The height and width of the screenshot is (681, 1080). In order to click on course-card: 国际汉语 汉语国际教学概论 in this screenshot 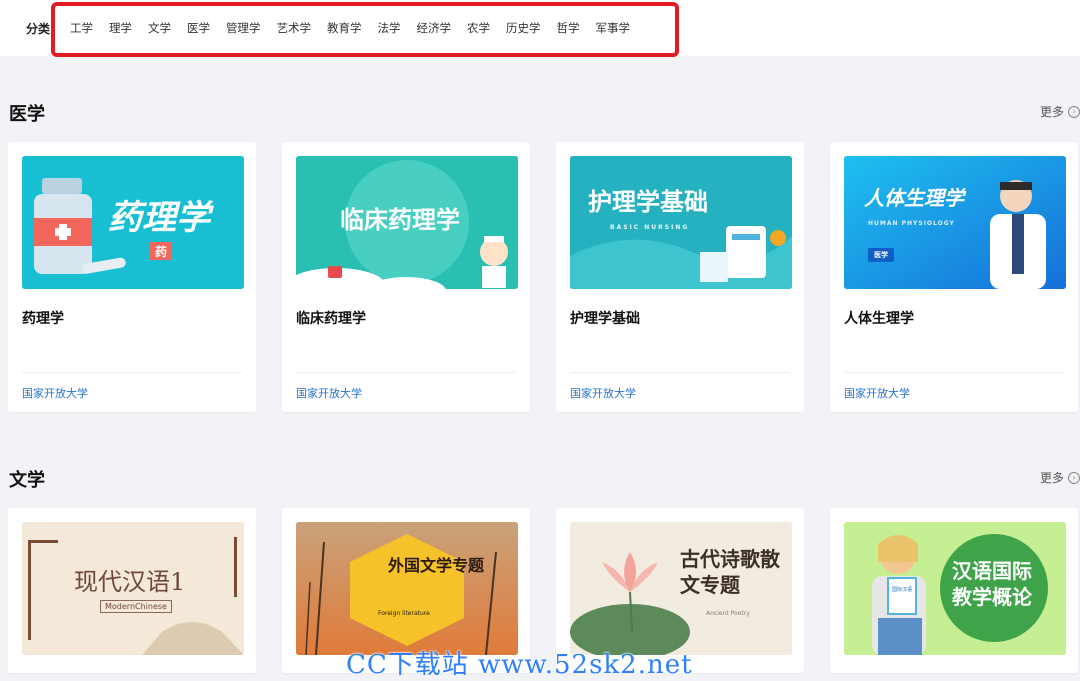, I will do `click(954, 590)`.